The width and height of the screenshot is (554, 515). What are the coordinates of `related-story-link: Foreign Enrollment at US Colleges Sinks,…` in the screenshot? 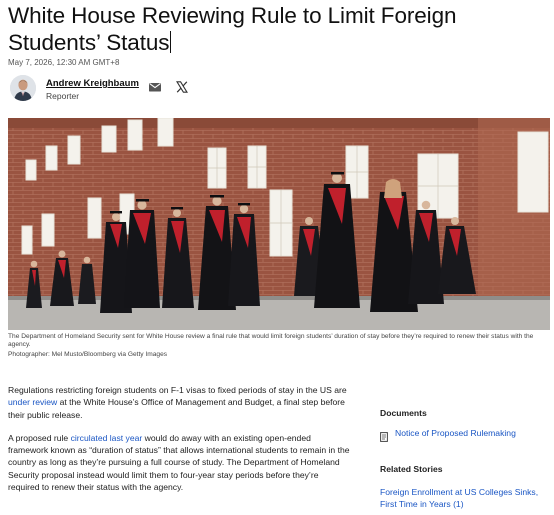 It's located at (465, 498).